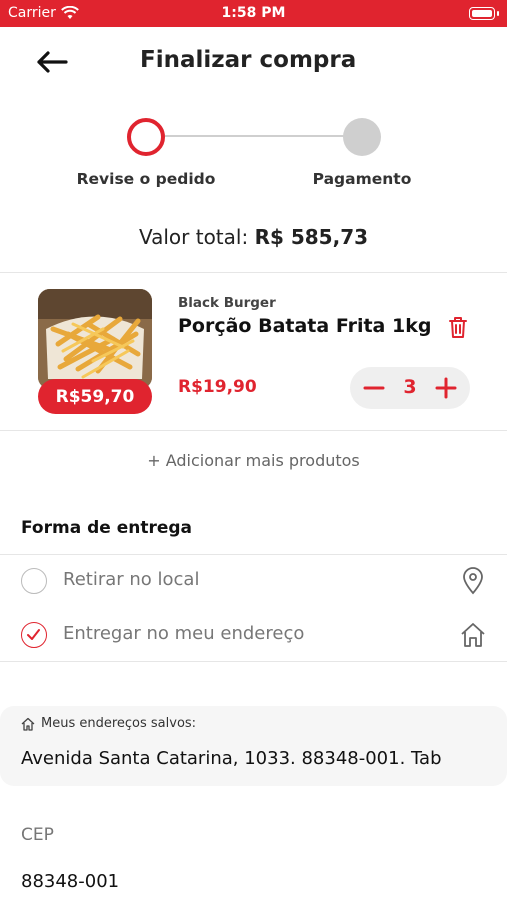 Image resolution: width=507 pixels, height=900 pixels. I want to click on header: Finalizar compra, so click(253, 63).